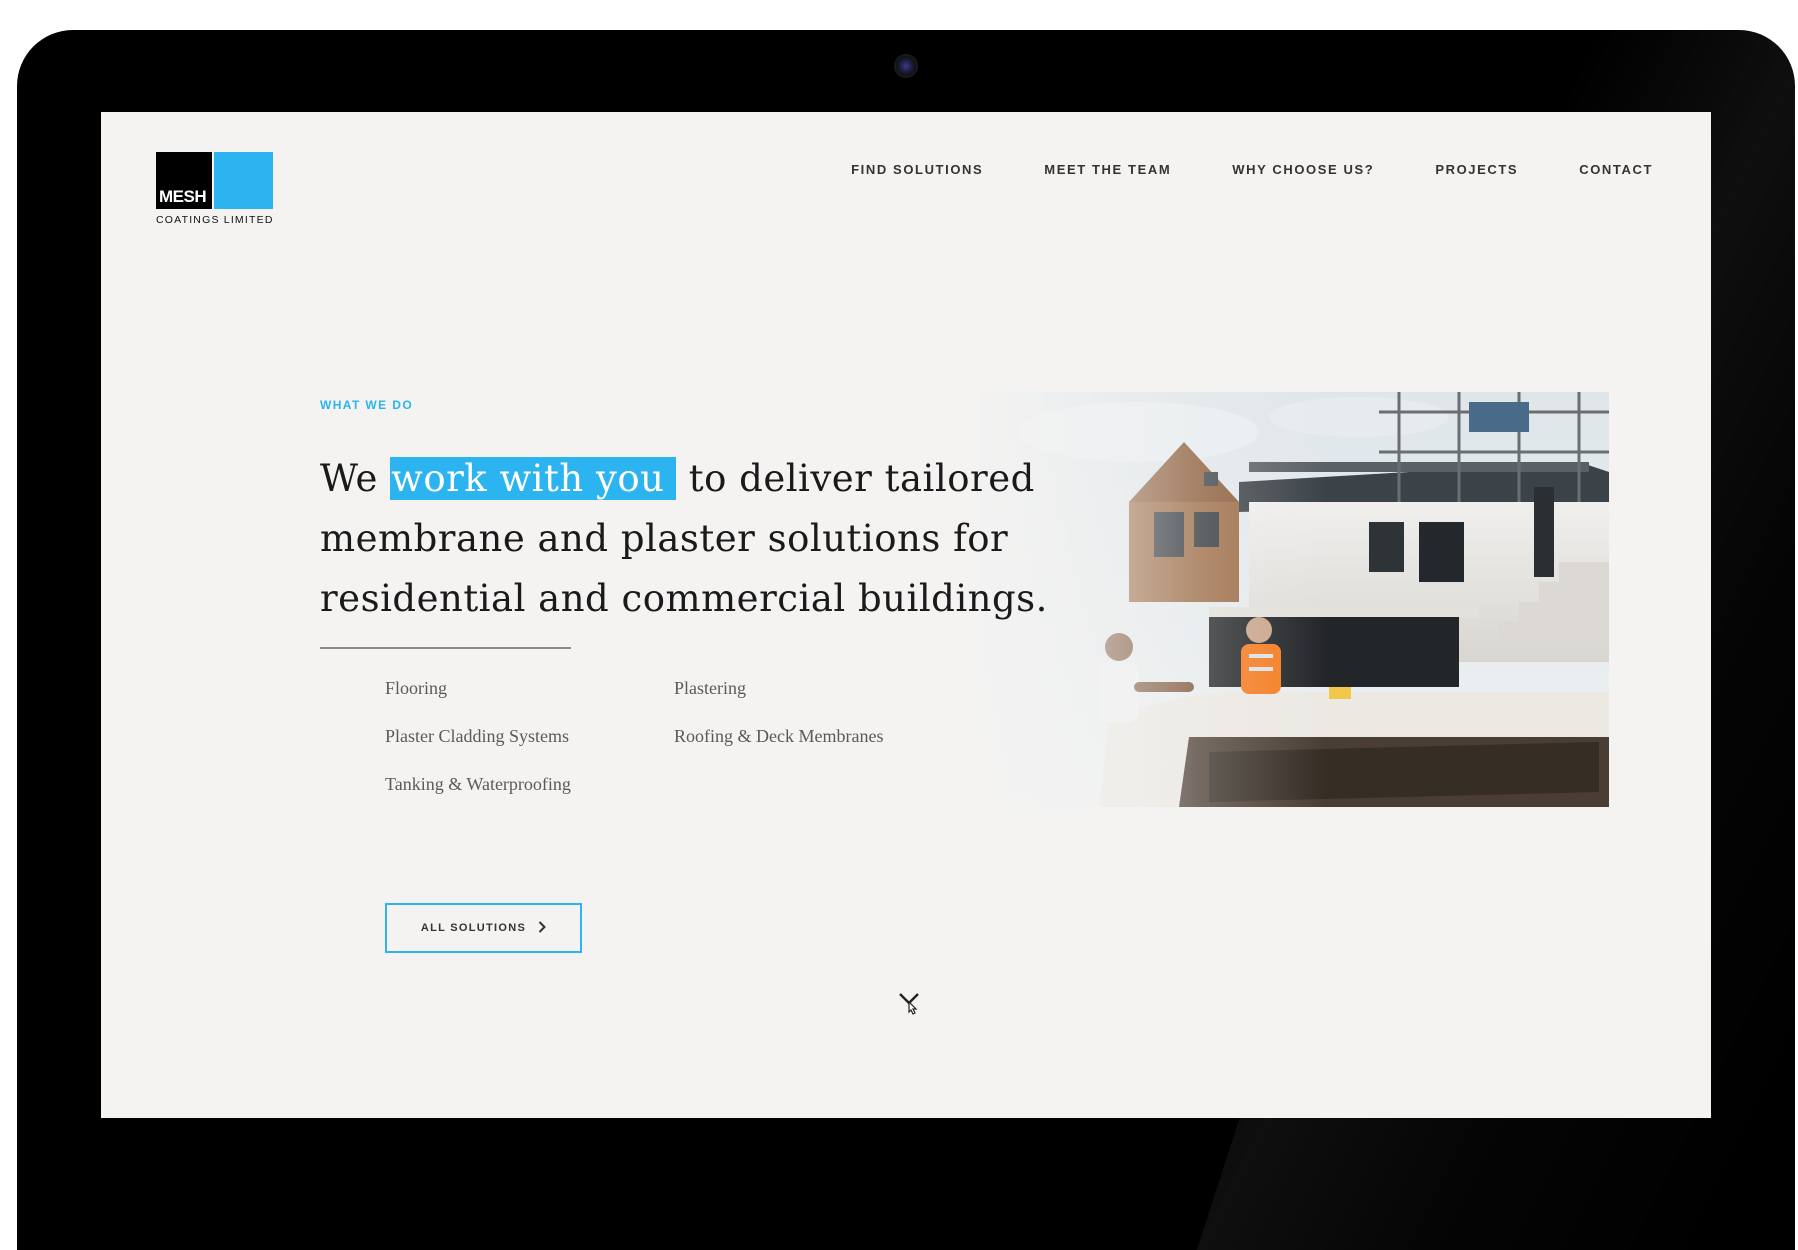 Image resolution: width=1798 pixels, height=1250 pixels. What do you see at coordinates (473, 928) in the screenshot?
I see `all-solutions-label: ALL SOLUTIONS` at bounding box center [473, 928].